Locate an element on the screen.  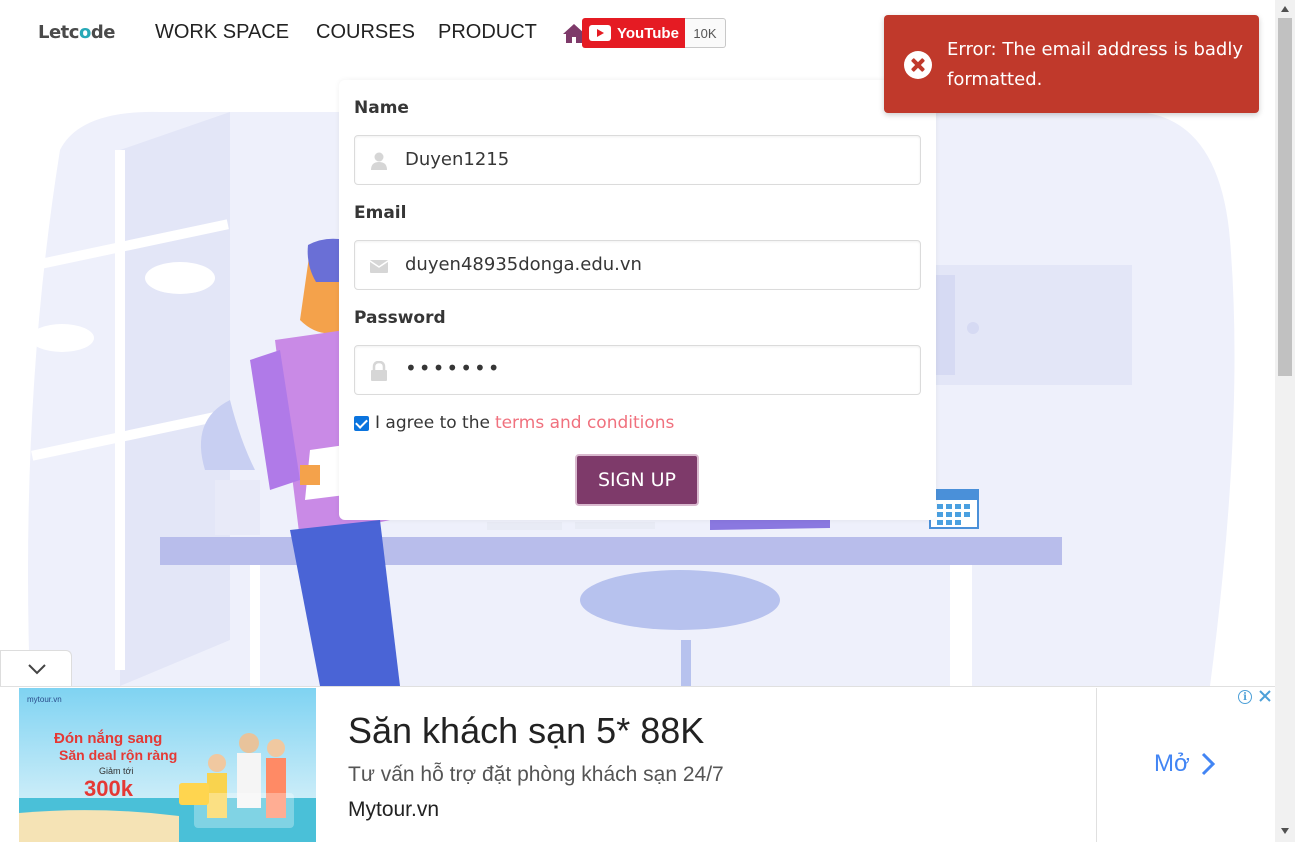
name-label: Name is located at coordinates (381, 108).